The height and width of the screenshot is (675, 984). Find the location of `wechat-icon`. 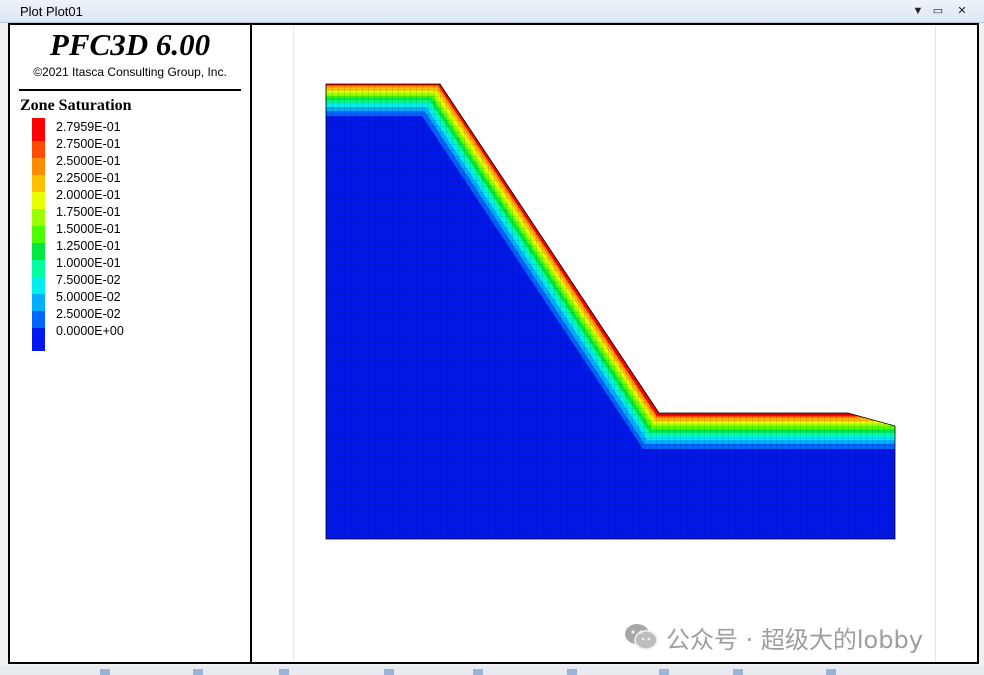

wechat-icon is located at coordinates (641, 637).